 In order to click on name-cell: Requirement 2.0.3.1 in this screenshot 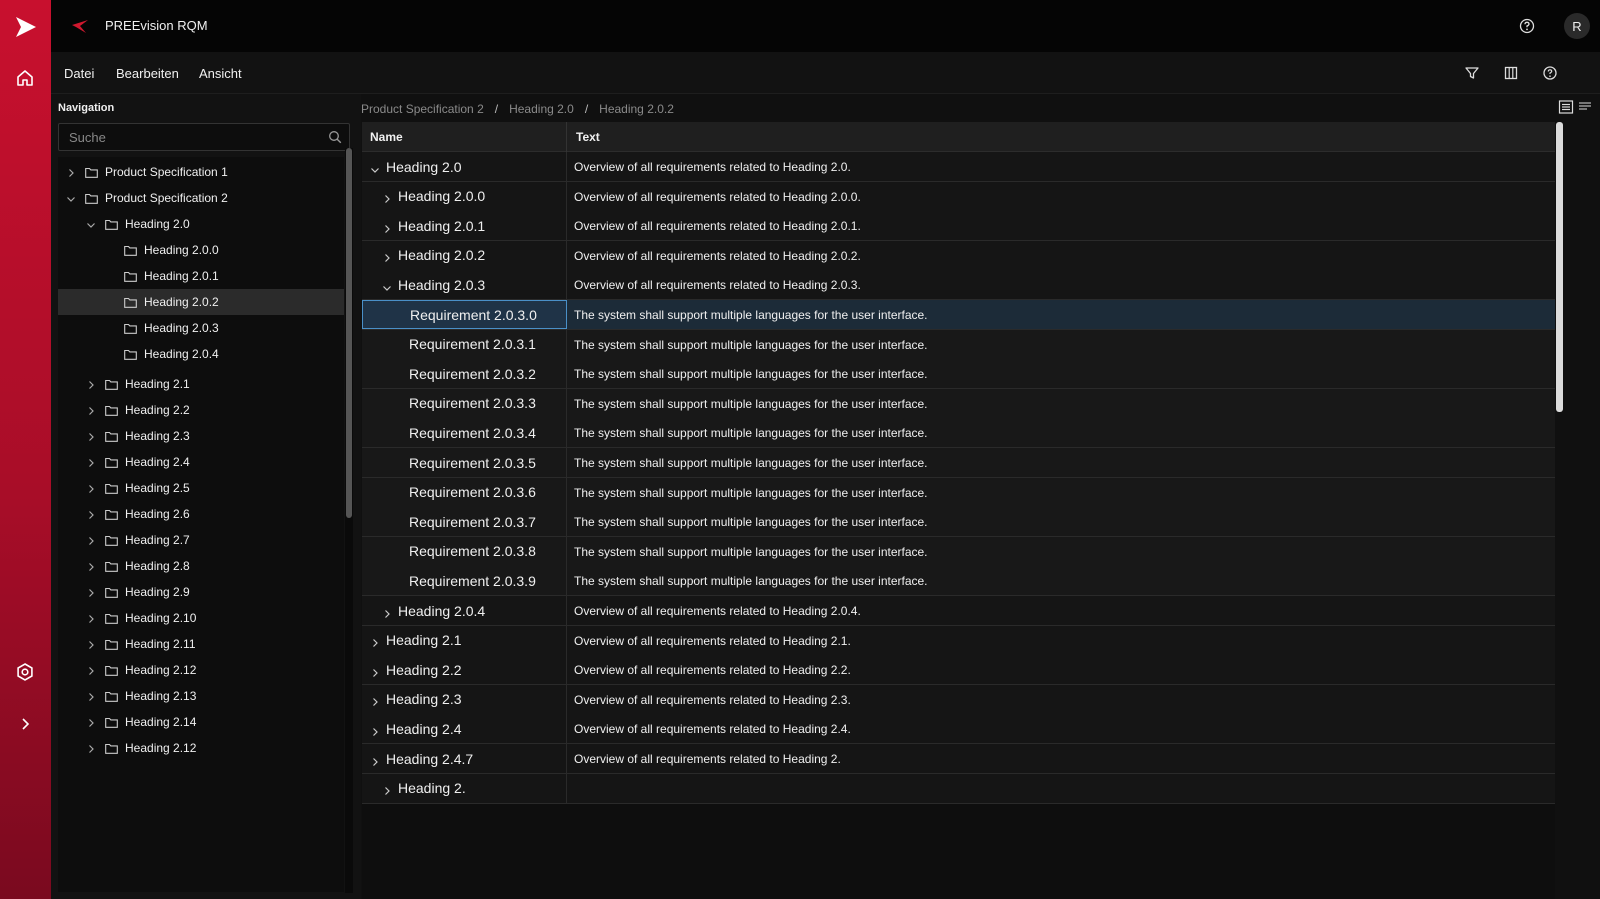, I will do `click(464, 344)`.